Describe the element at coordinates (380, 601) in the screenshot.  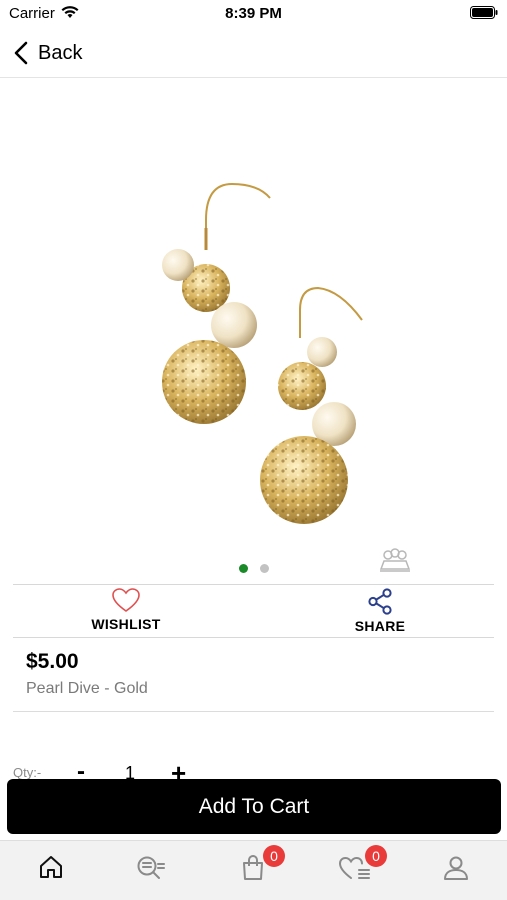
I see `share-icon` at that location.